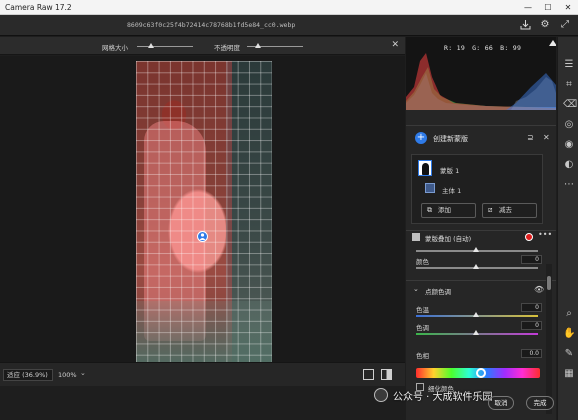 The height and width of the screenshot is (420, 578). I want to click on maximize-button: ☐, so click(548, 7).